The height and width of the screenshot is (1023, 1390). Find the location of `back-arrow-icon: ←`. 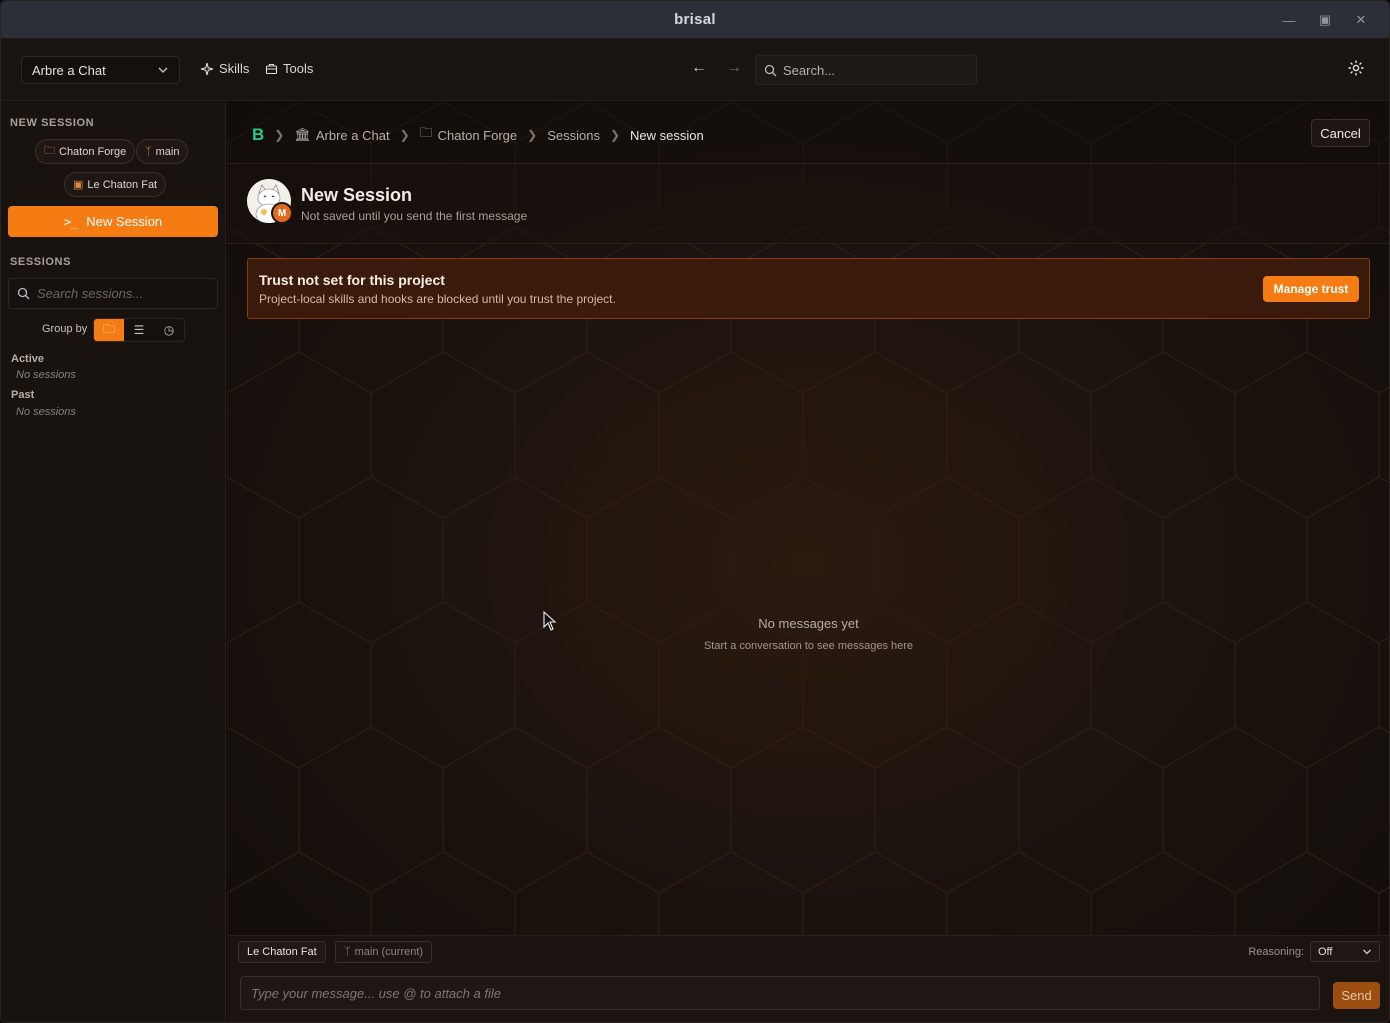

back-arrow-icon: ← is located at coordinates (699, 68).